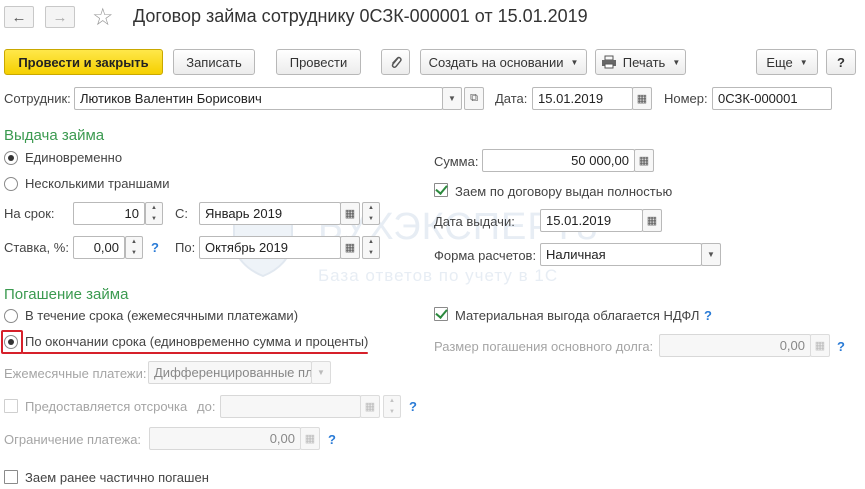  I want to click on issue-date-label: Дата выдачи:, so click(474, 221).